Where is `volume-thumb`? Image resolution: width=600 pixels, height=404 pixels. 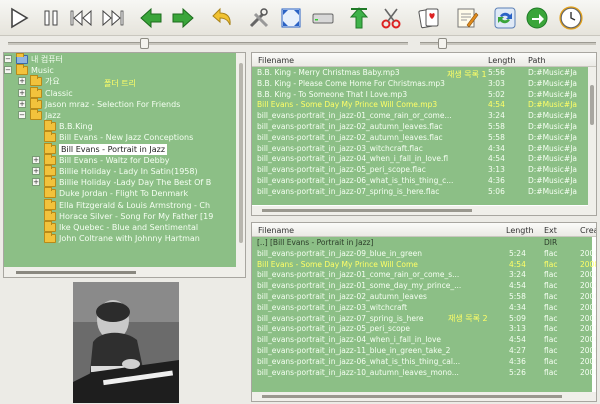
volume-thumb is located at coordinates (442, 43).